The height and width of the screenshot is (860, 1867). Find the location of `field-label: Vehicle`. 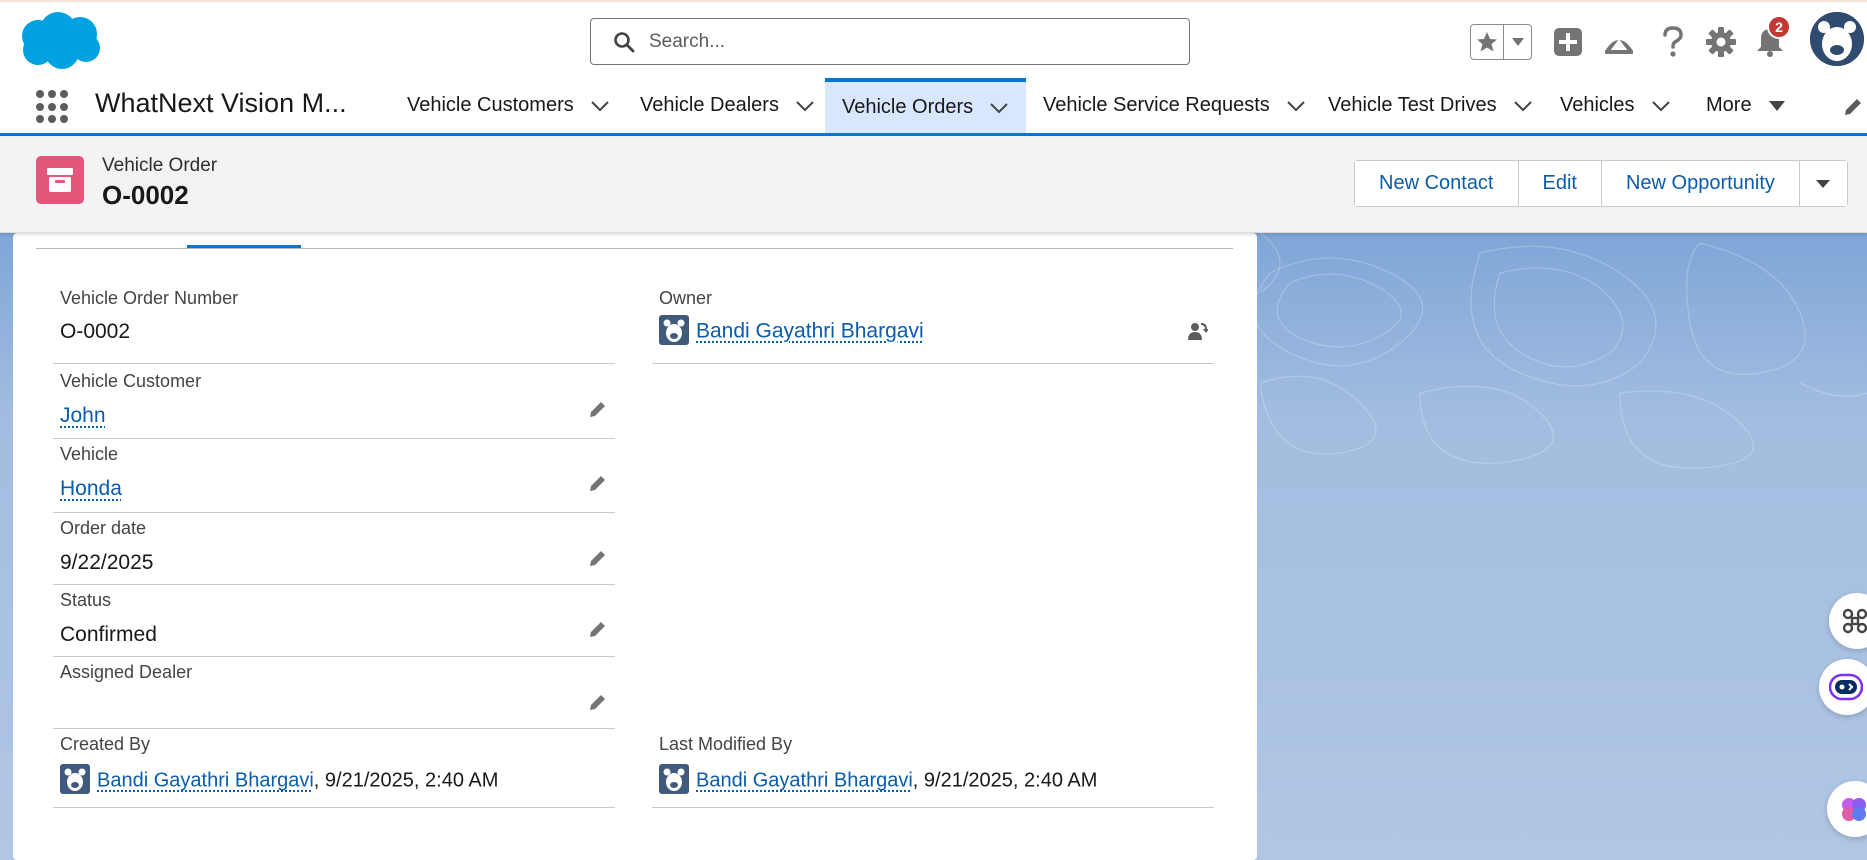

field-label: Vehicle is located at coordinates (89, 454).